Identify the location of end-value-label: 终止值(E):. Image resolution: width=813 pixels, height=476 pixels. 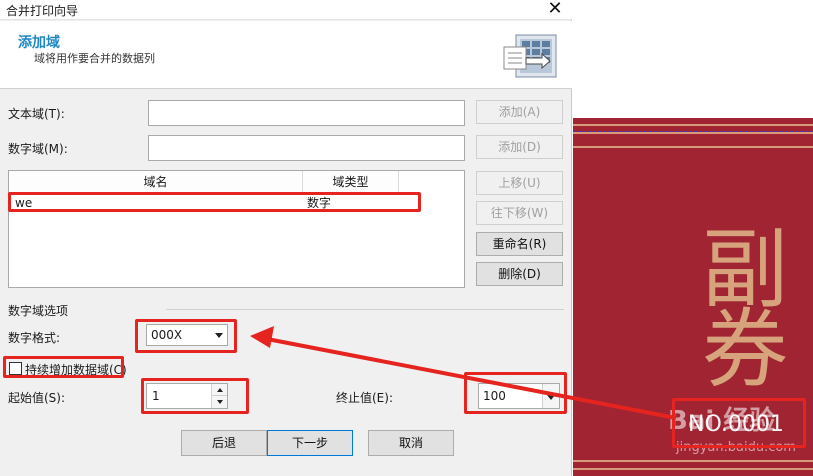
(364, 398).